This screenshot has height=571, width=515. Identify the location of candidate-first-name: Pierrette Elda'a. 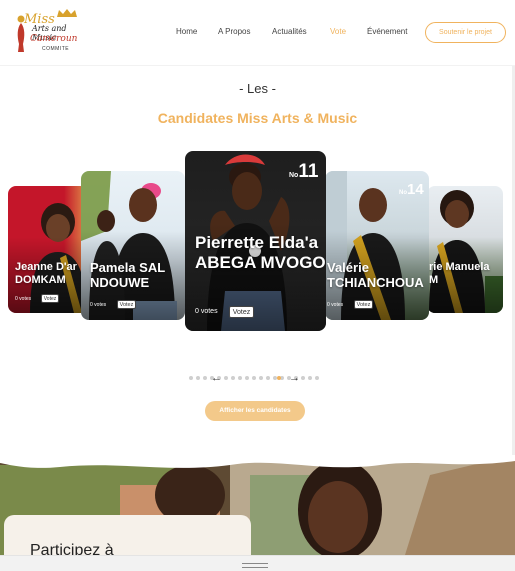
(257, 242).